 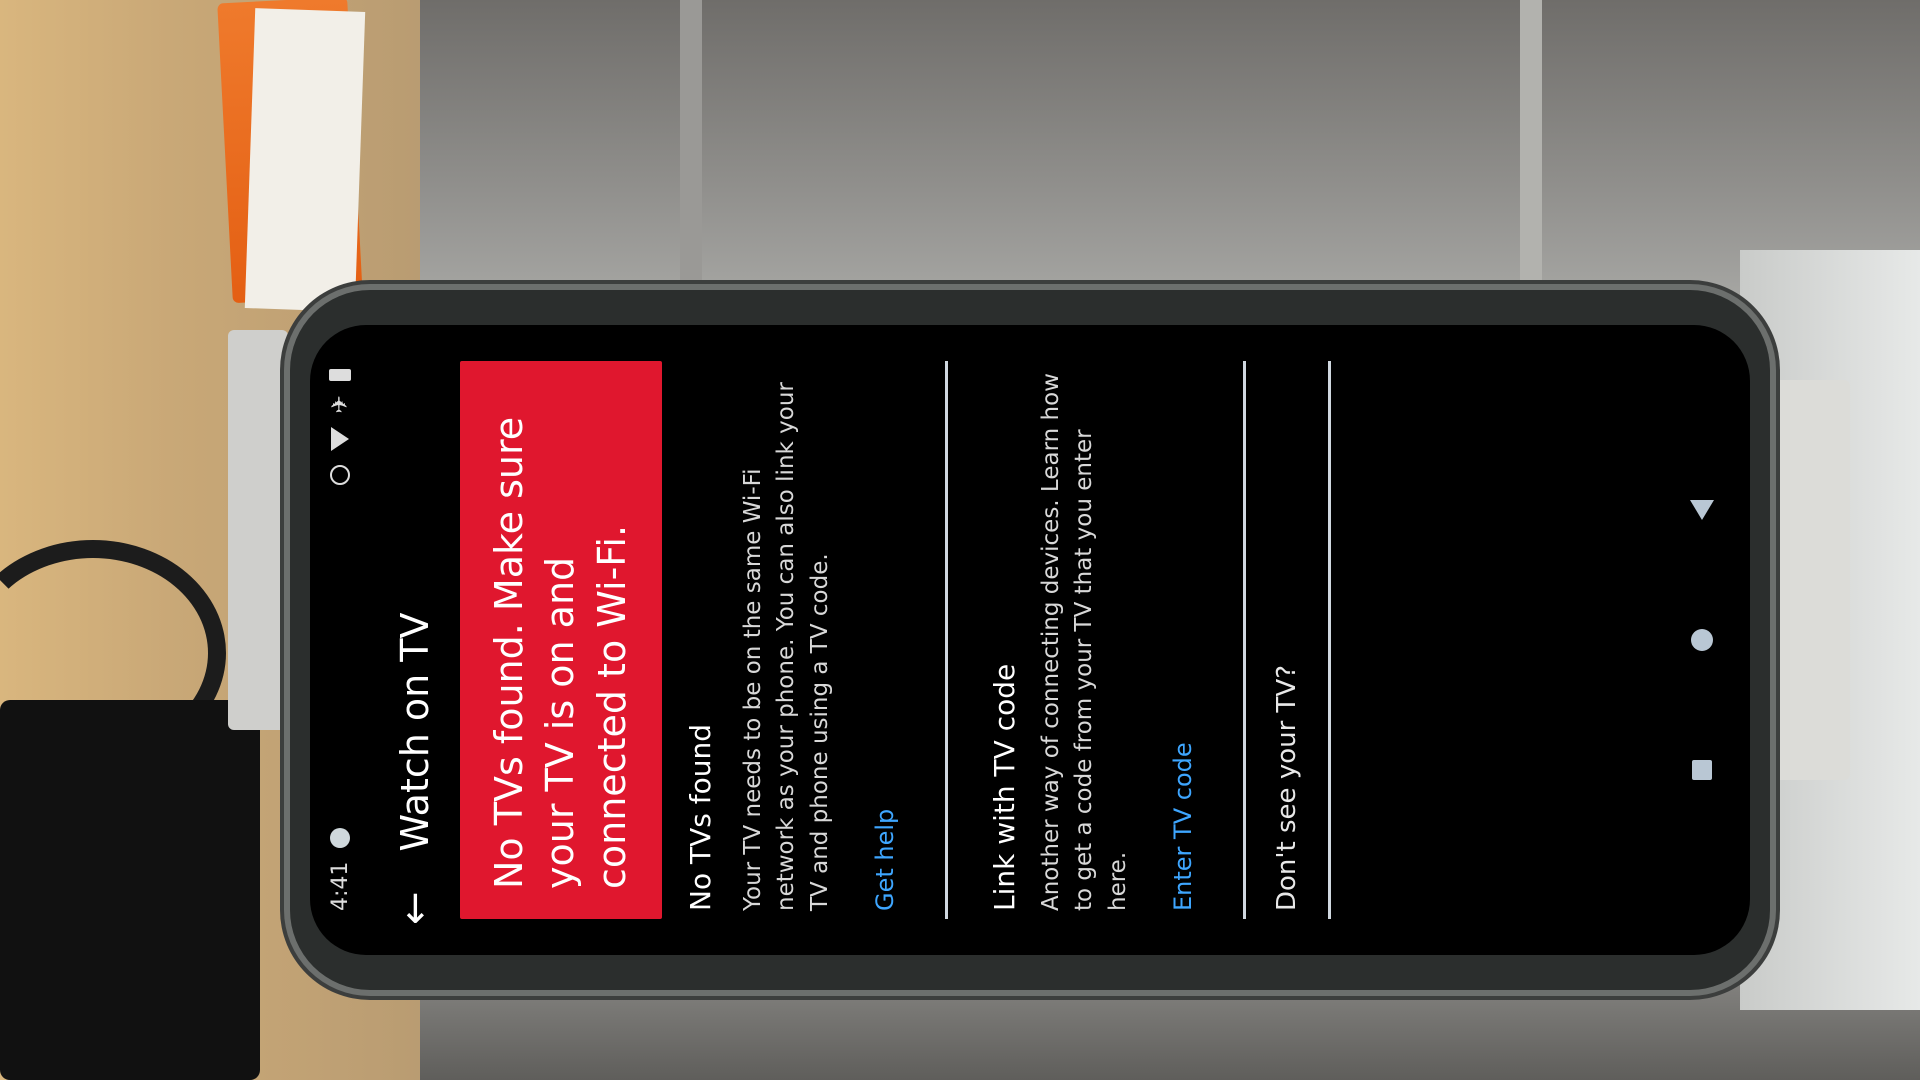 I want to click on data-saver-icon, so click(x=340, y=475).